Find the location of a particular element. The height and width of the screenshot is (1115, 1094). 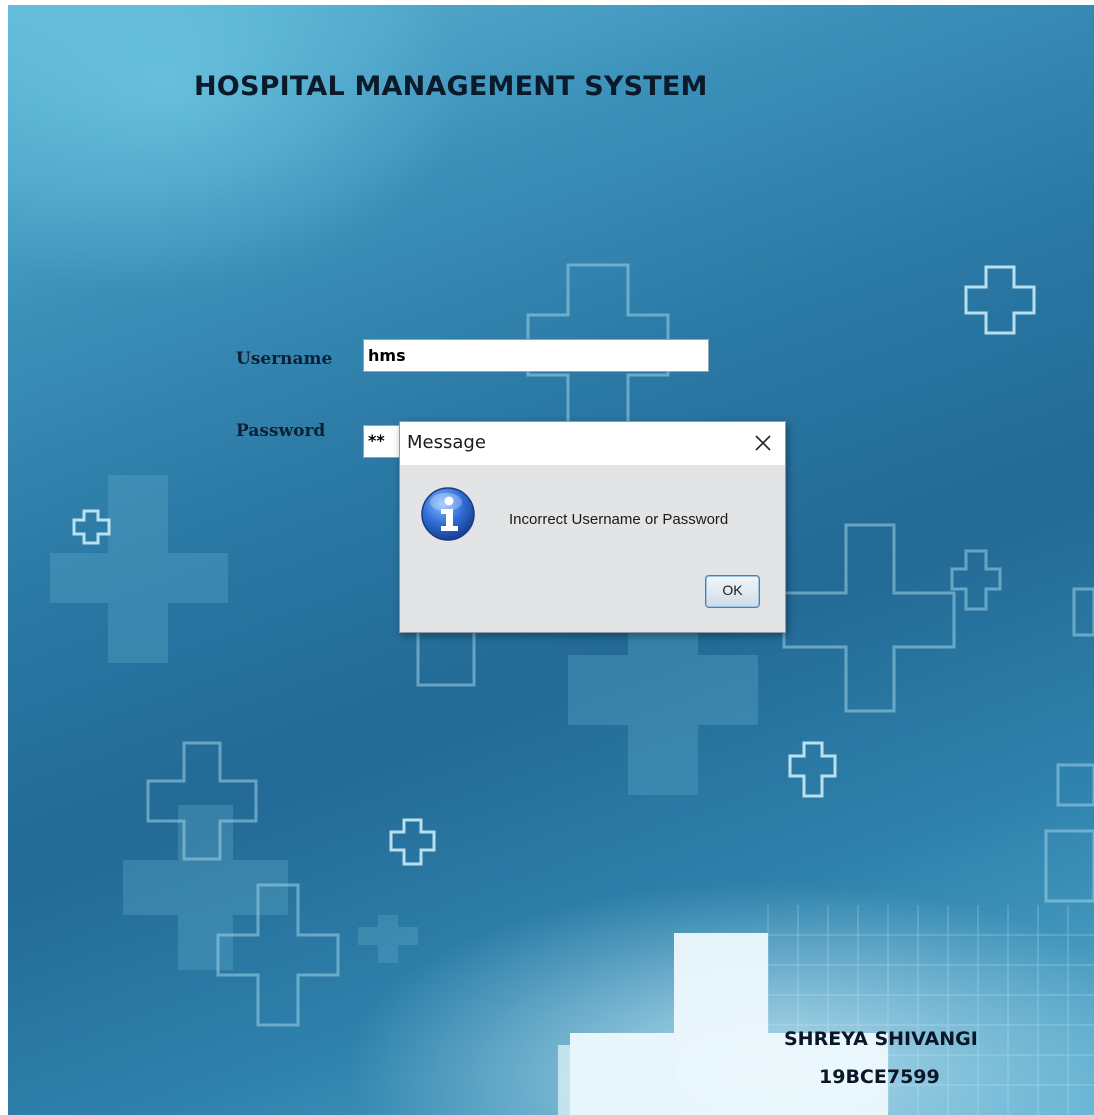

info-icon is located at coordinates (448, 514).